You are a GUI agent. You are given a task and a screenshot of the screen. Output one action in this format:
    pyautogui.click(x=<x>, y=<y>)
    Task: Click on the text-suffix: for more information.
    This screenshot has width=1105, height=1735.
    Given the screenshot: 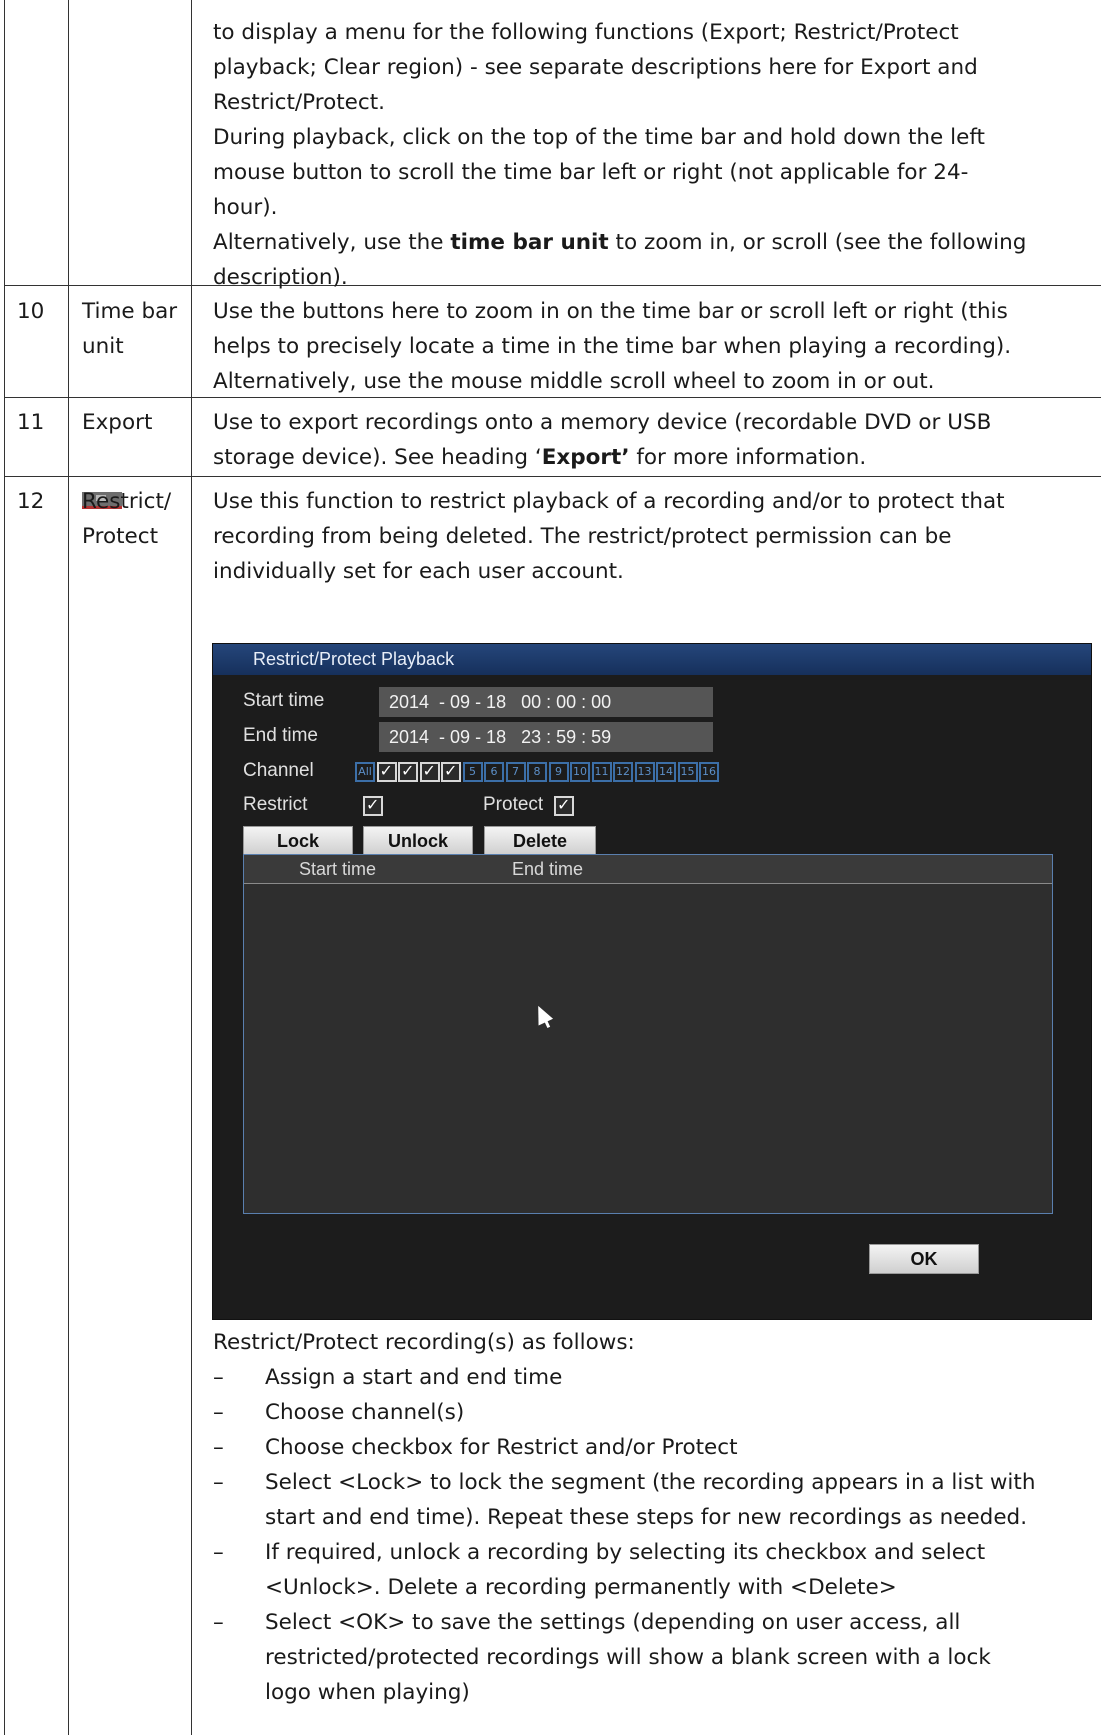 What is the action you would take?
    pyautogui.click(x=748, y=457)
    